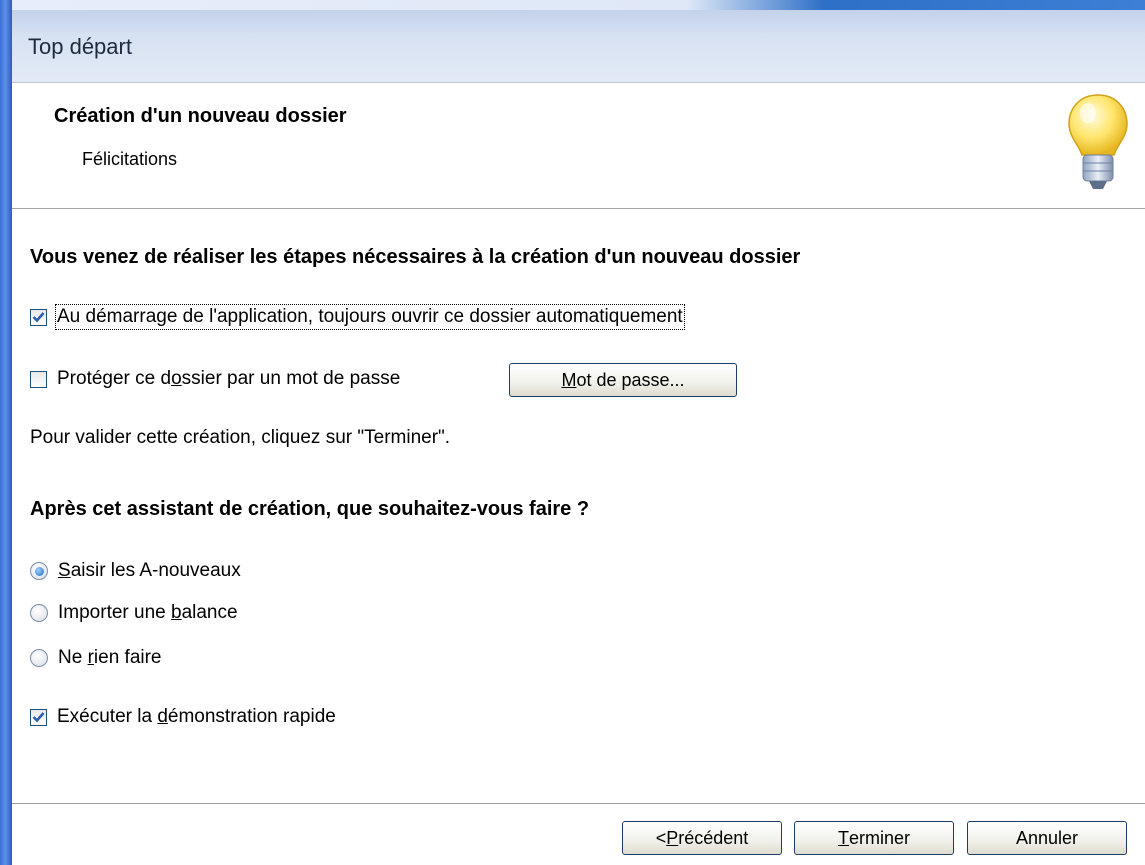 Image resolution: width=1145 pixels, height=865 pixels. Describe the element at coordinates (6, 432) in the screenshot. I see `window-left-edge` at that location.